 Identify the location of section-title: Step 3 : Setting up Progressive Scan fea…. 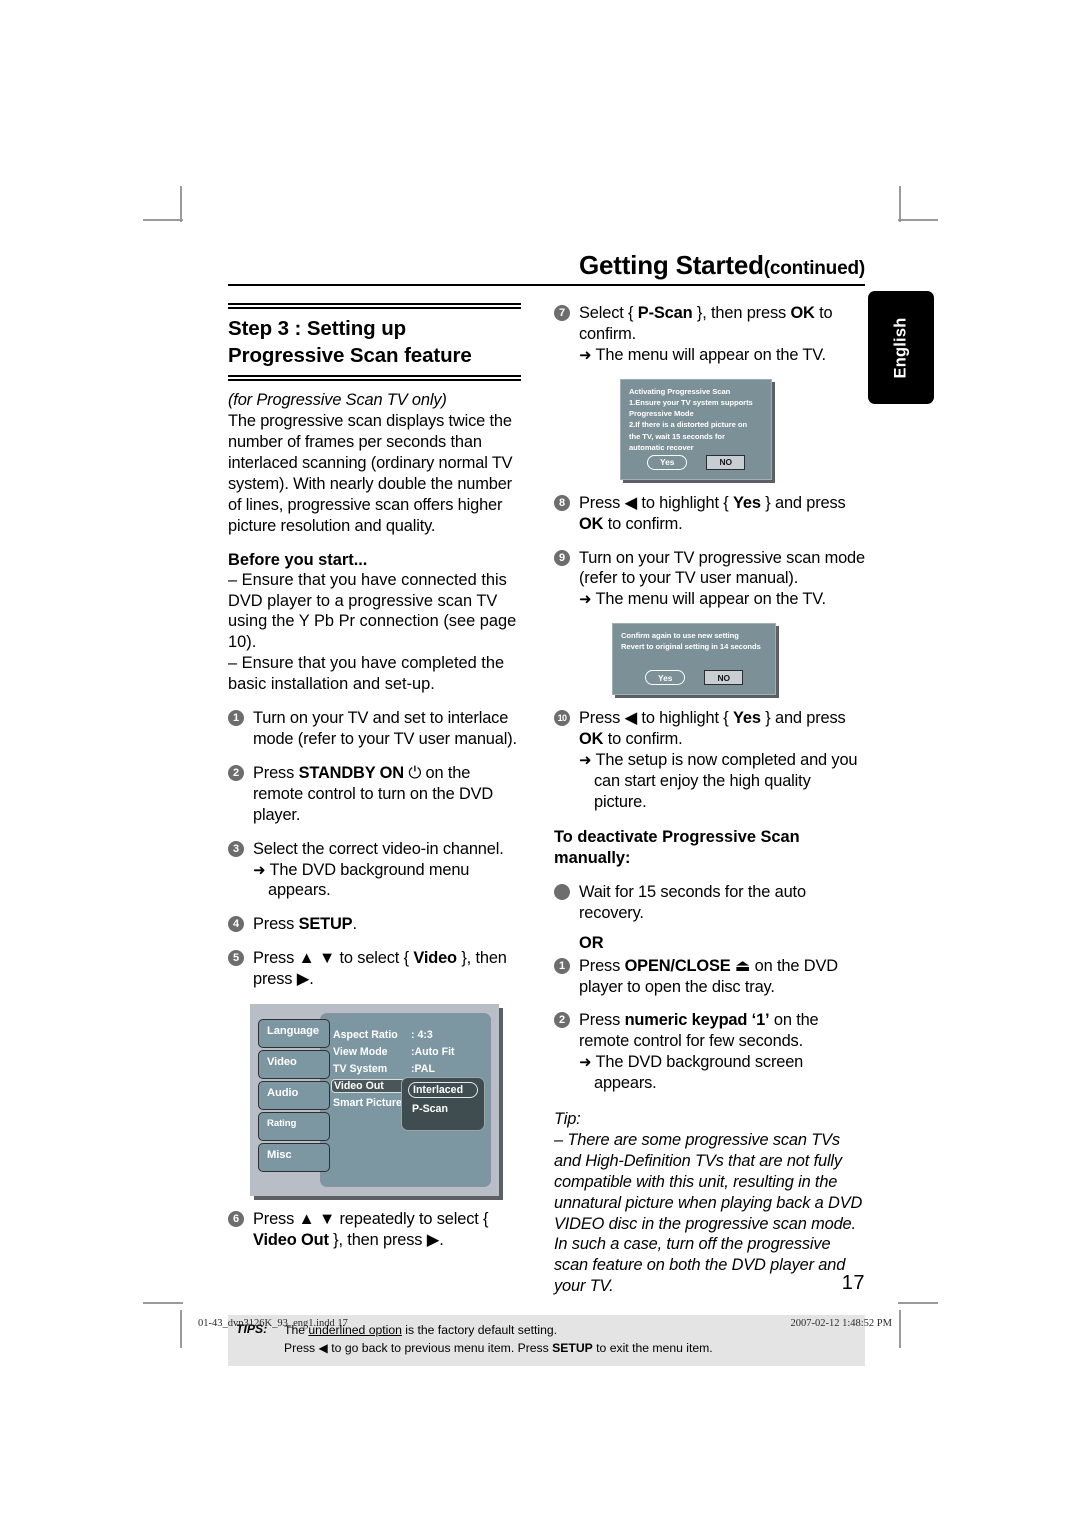
(374, 342).